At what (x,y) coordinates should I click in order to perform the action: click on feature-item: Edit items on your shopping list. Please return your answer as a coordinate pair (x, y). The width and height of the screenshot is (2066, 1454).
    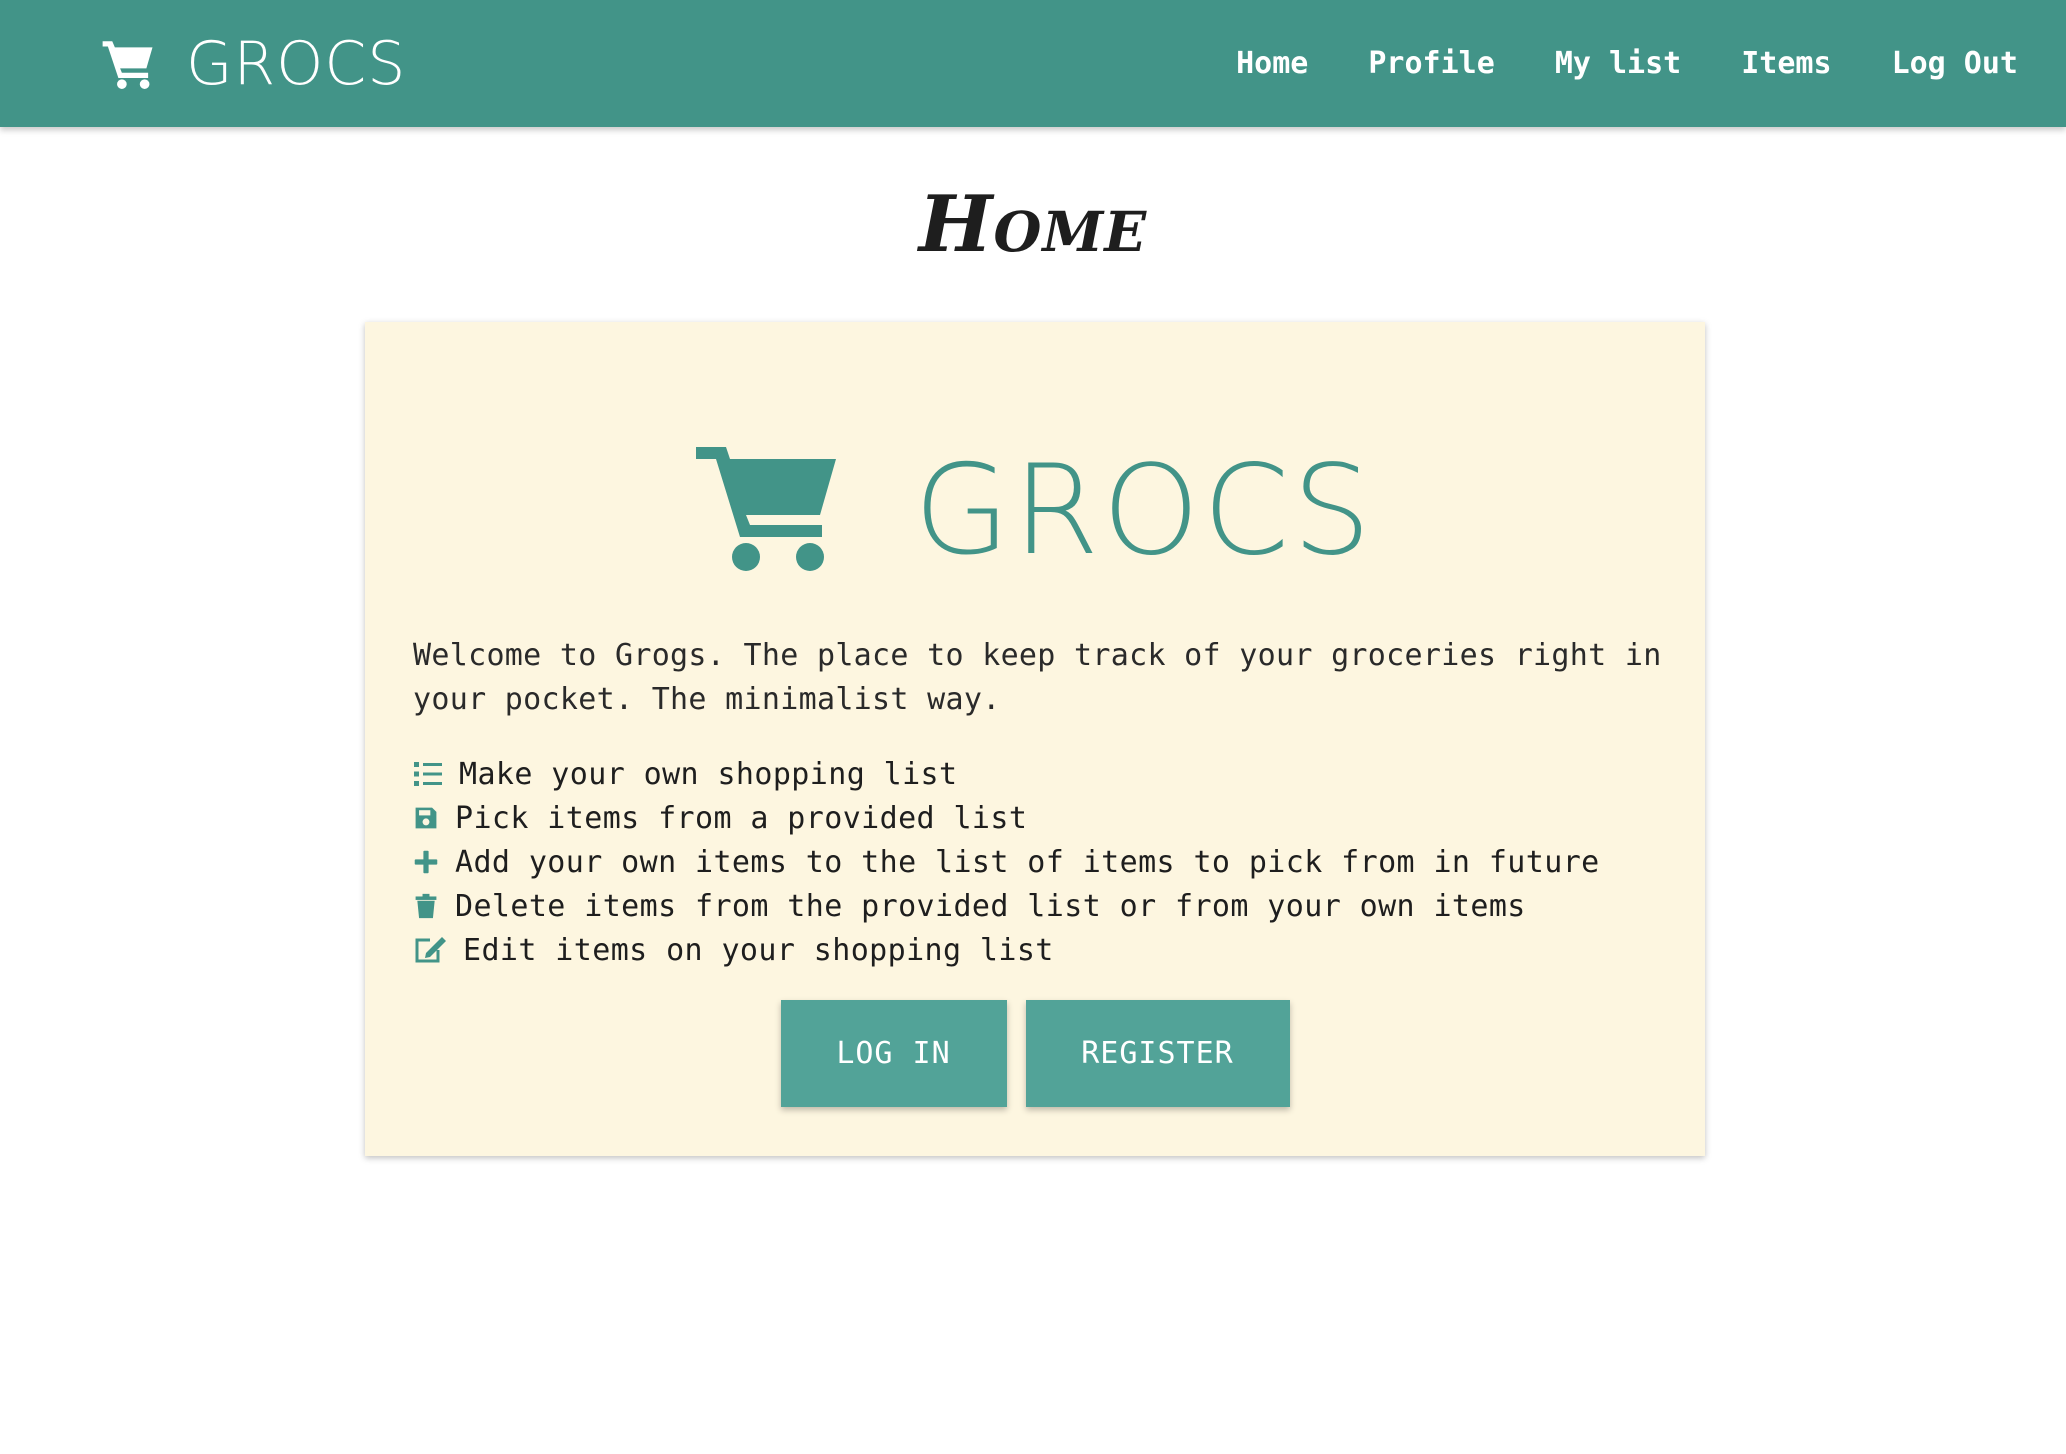
    Looking at the image, I should click on (1006, 950).